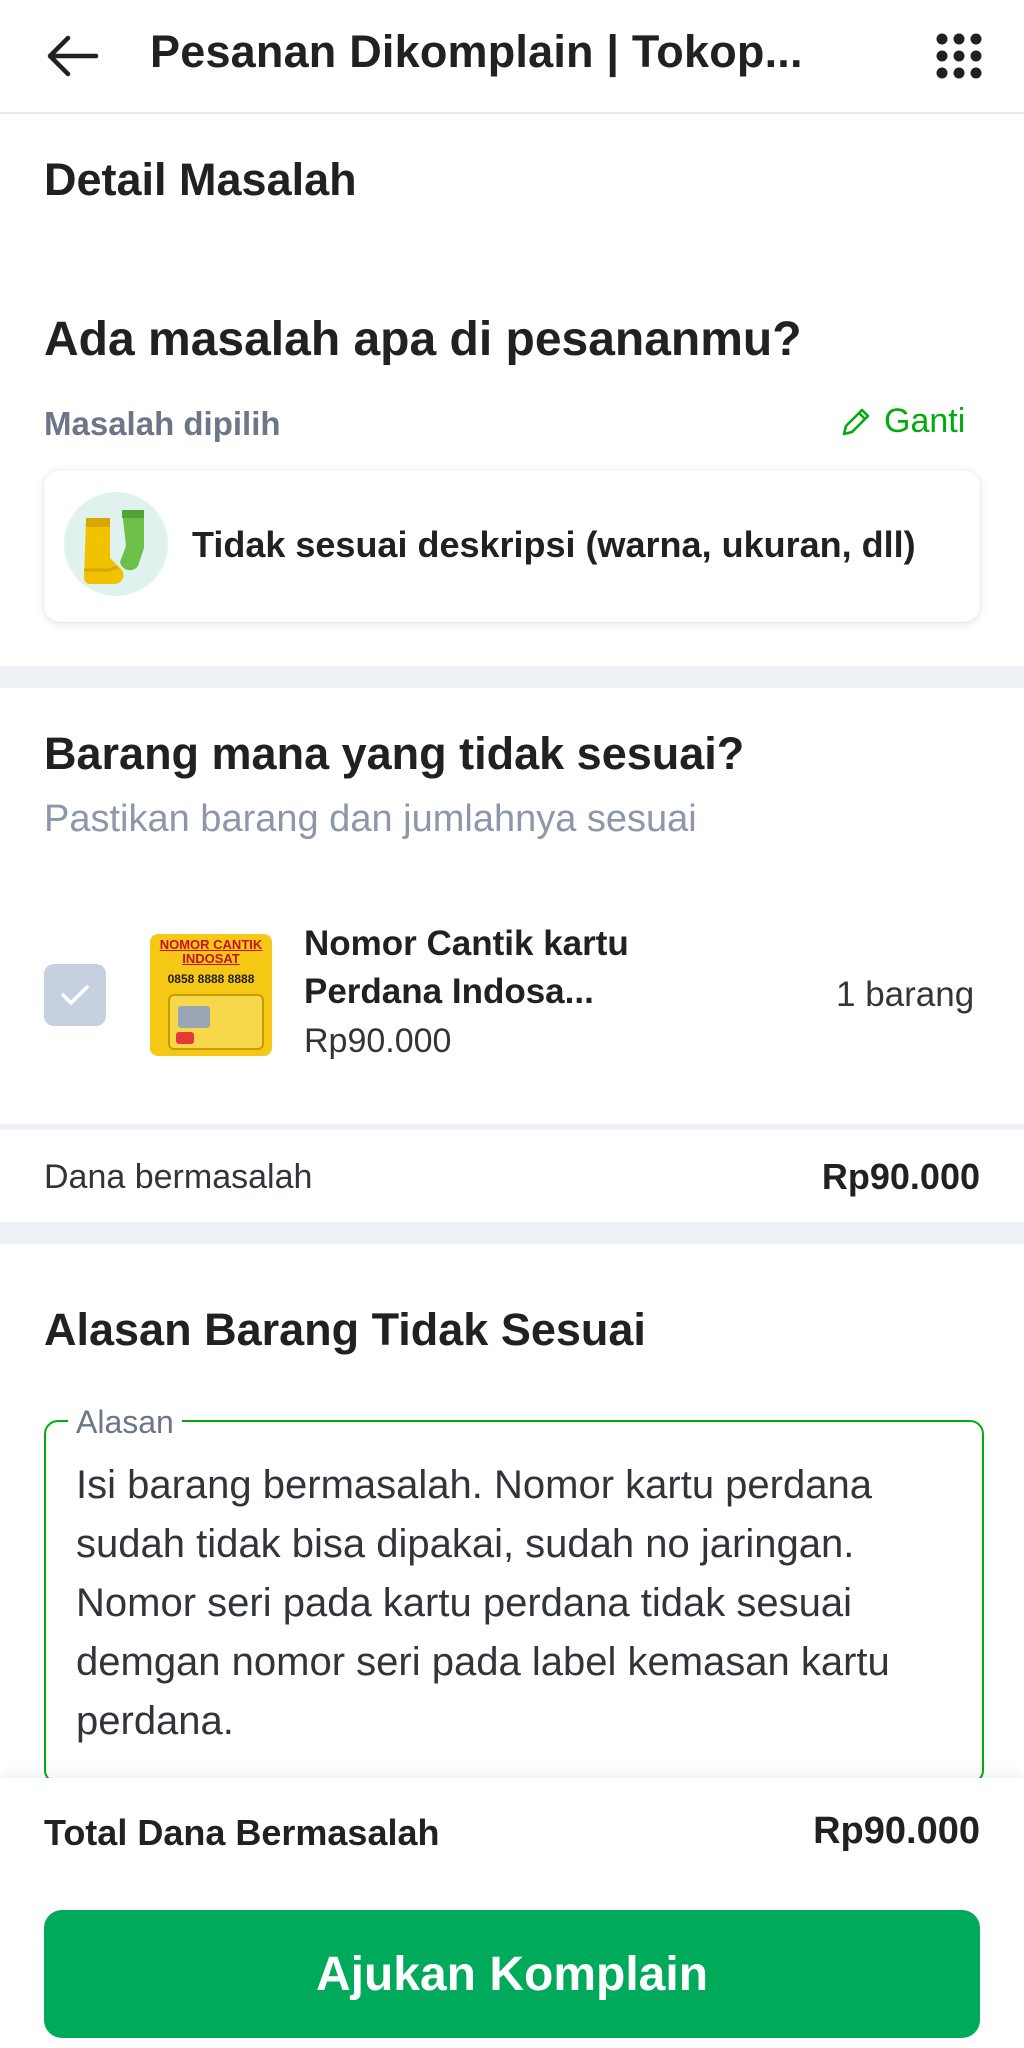  Describe the element at coordinates (178, 1177) in the screenshot. I see `fund-label: Dana bermasalah` at that location.